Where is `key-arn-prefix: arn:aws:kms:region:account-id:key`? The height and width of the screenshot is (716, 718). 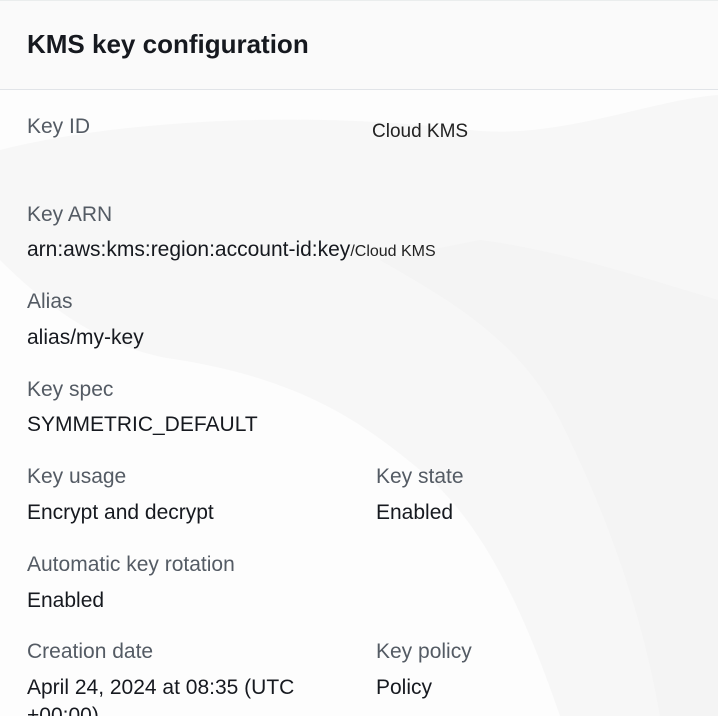 key-arn-prefix: arn:aws:kms:region:account-id:key is located at coordinates (189, 249).